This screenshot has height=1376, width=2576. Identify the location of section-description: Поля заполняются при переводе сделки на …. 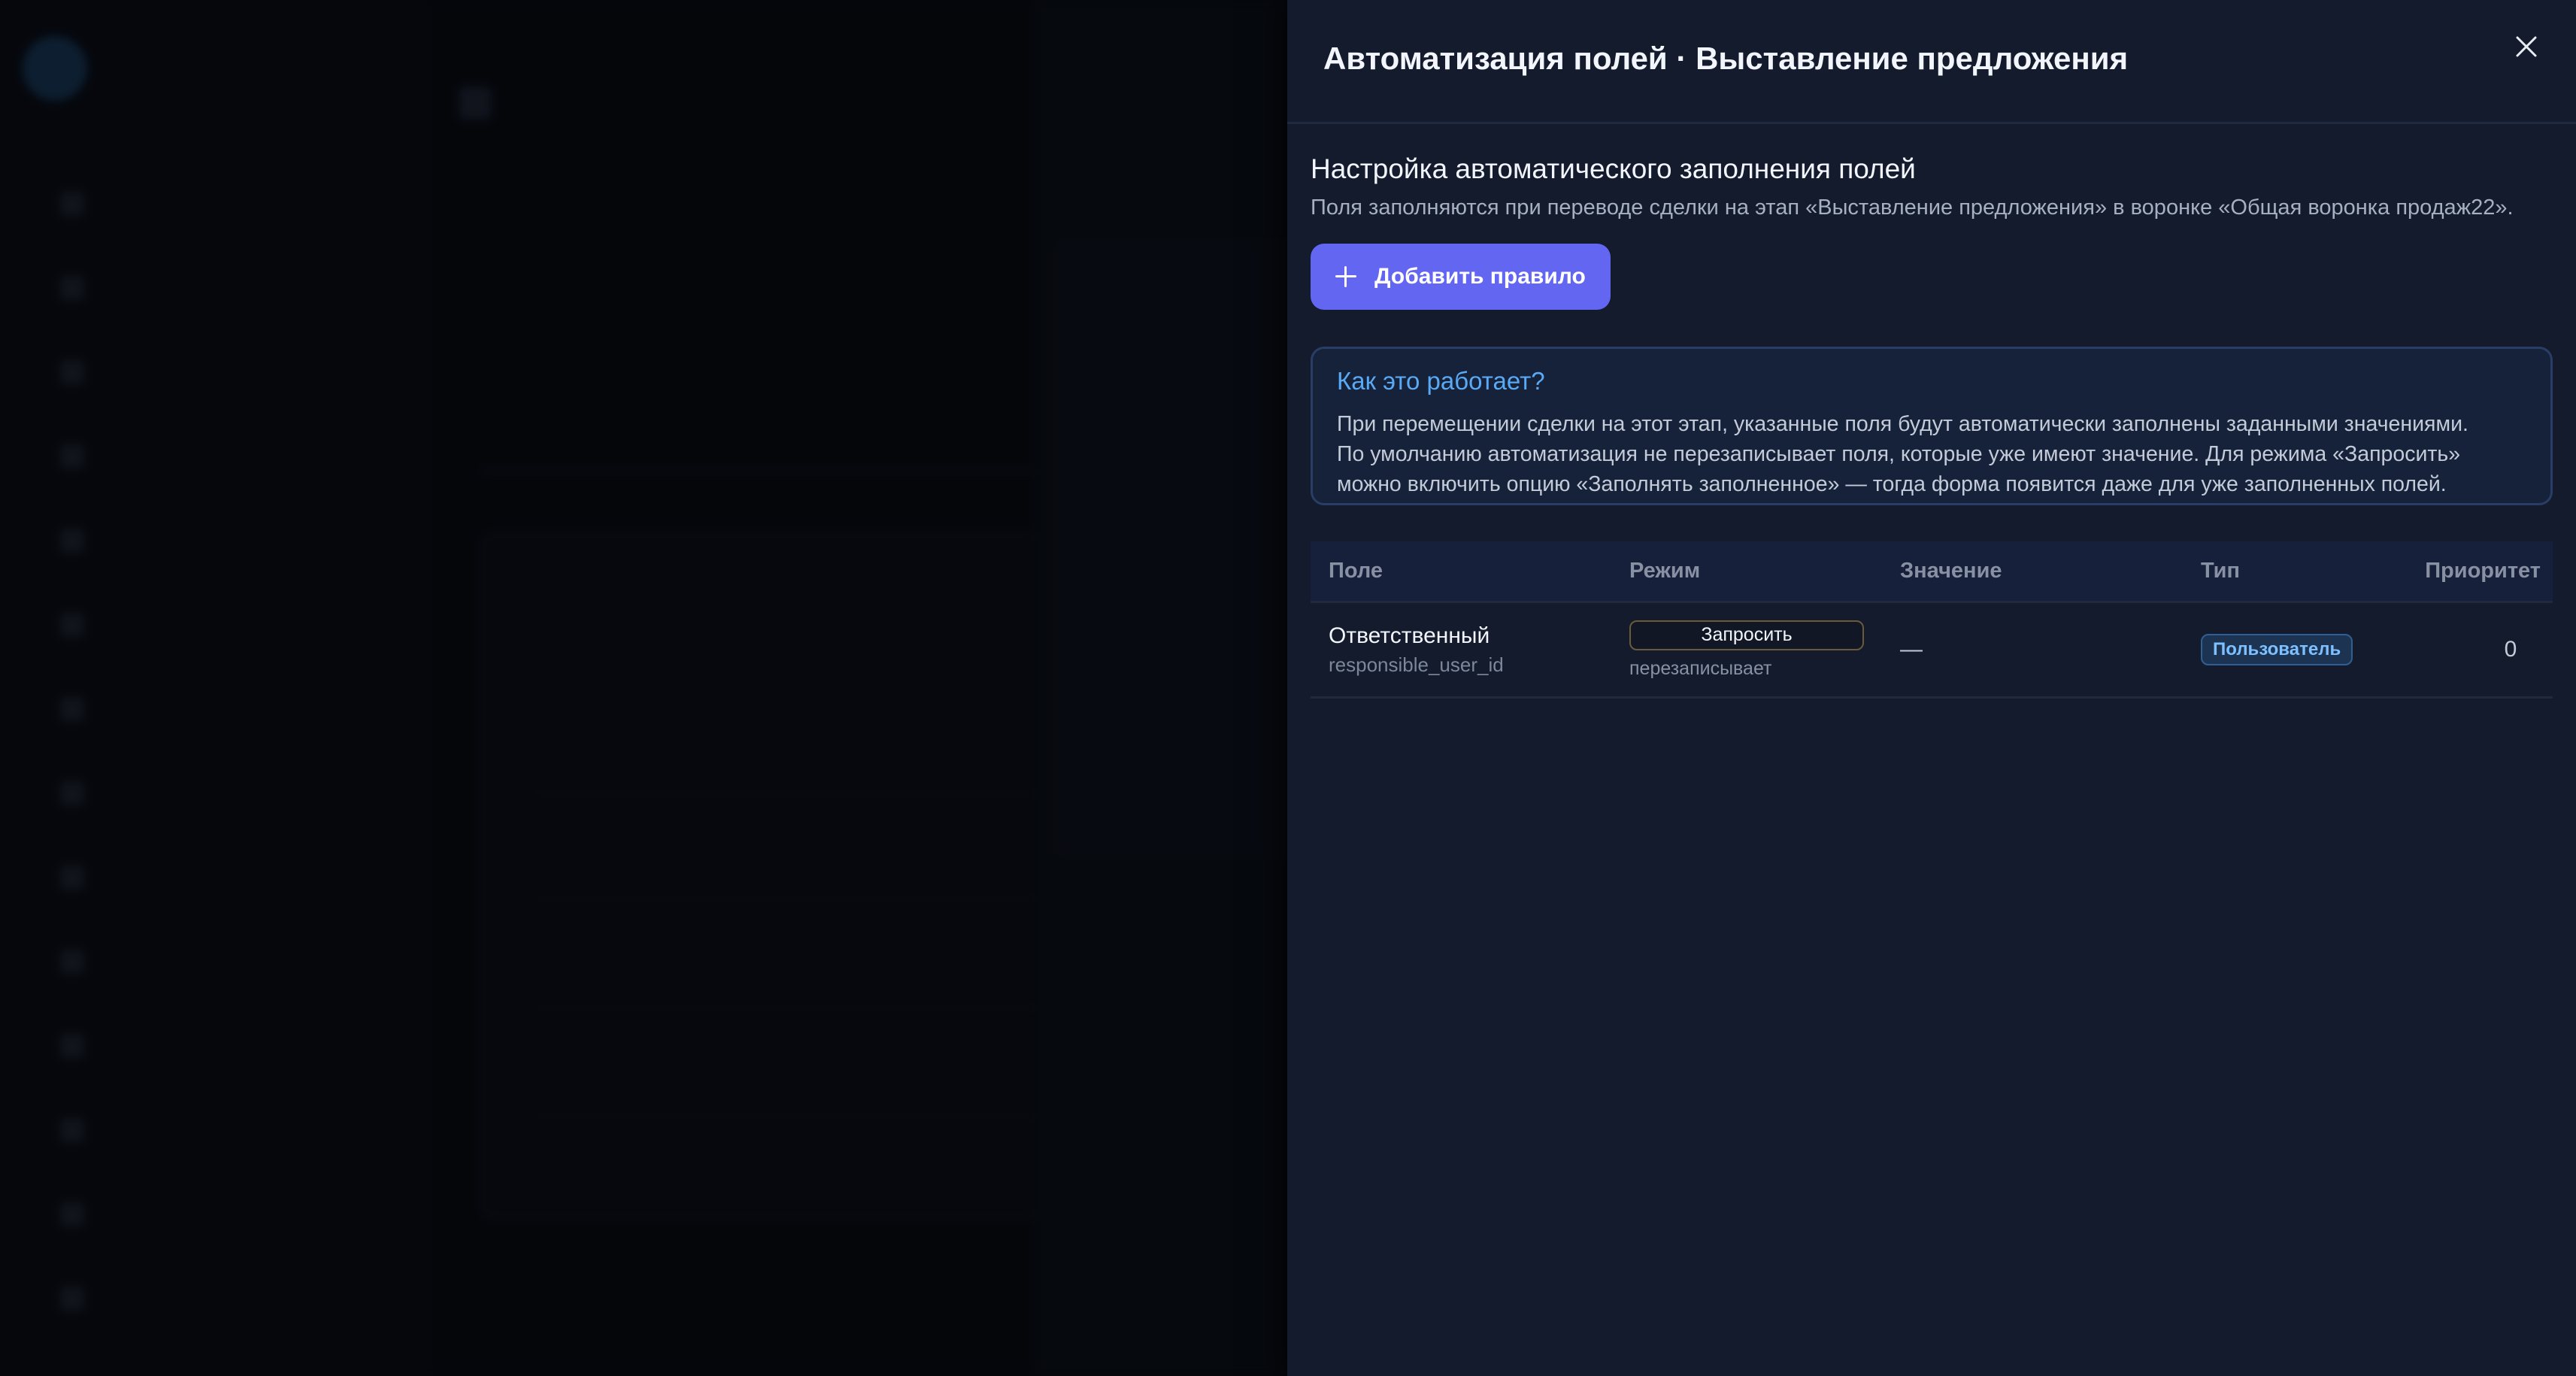
(1912, 207).